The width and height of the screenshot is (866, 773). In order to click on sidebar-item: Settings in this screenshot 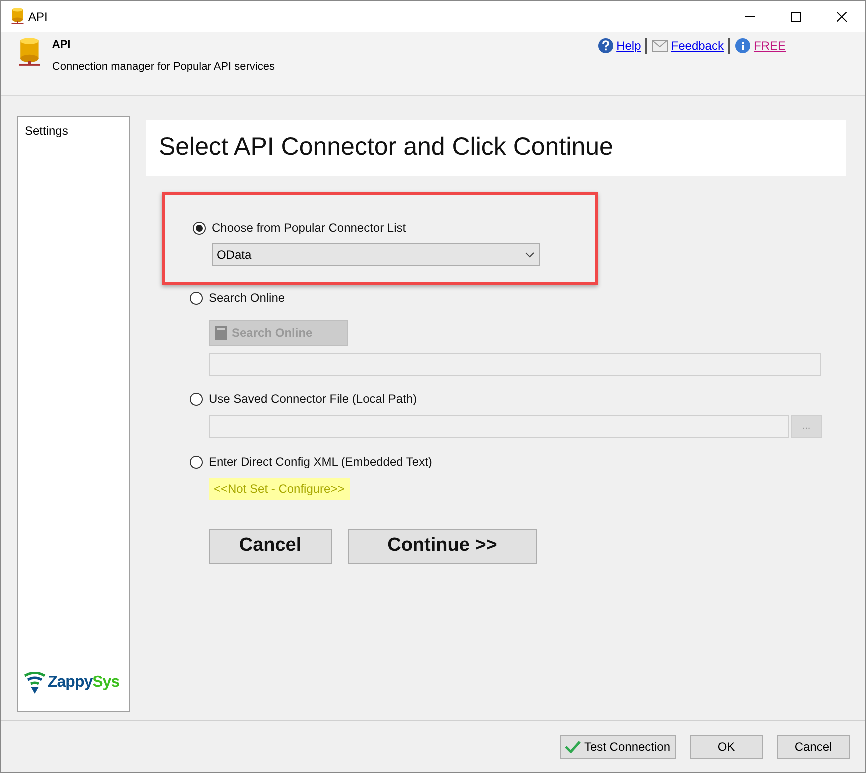, I will do `click(73, 131)`.